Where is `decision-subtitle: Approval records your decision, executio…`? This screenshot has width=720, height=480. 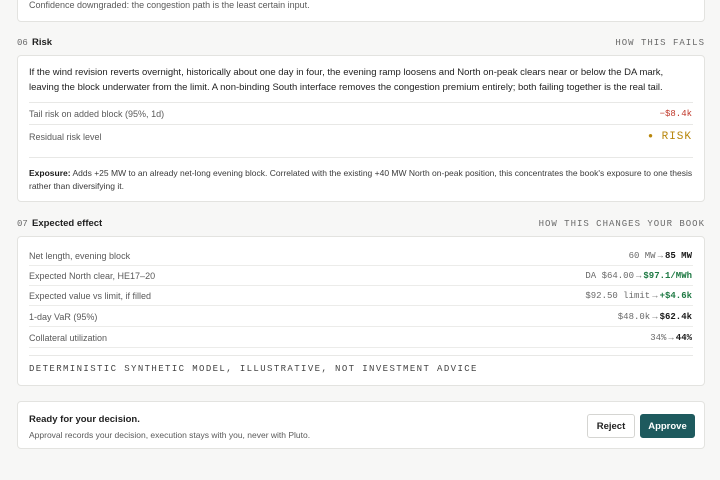 decision-subtitle: Approval records your decision, executio… is located at coordinates (170, 435).